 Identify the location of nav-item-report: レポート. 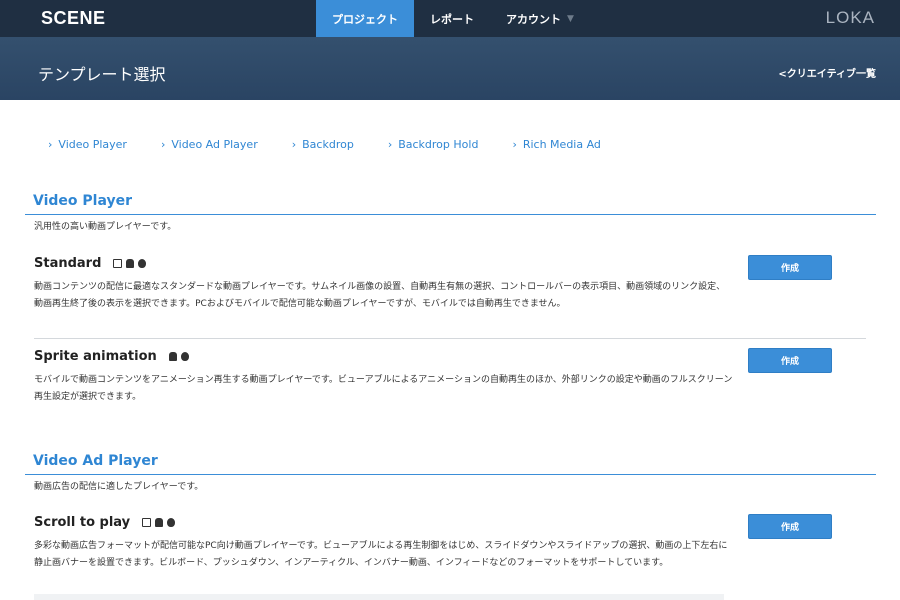
(452, 18).